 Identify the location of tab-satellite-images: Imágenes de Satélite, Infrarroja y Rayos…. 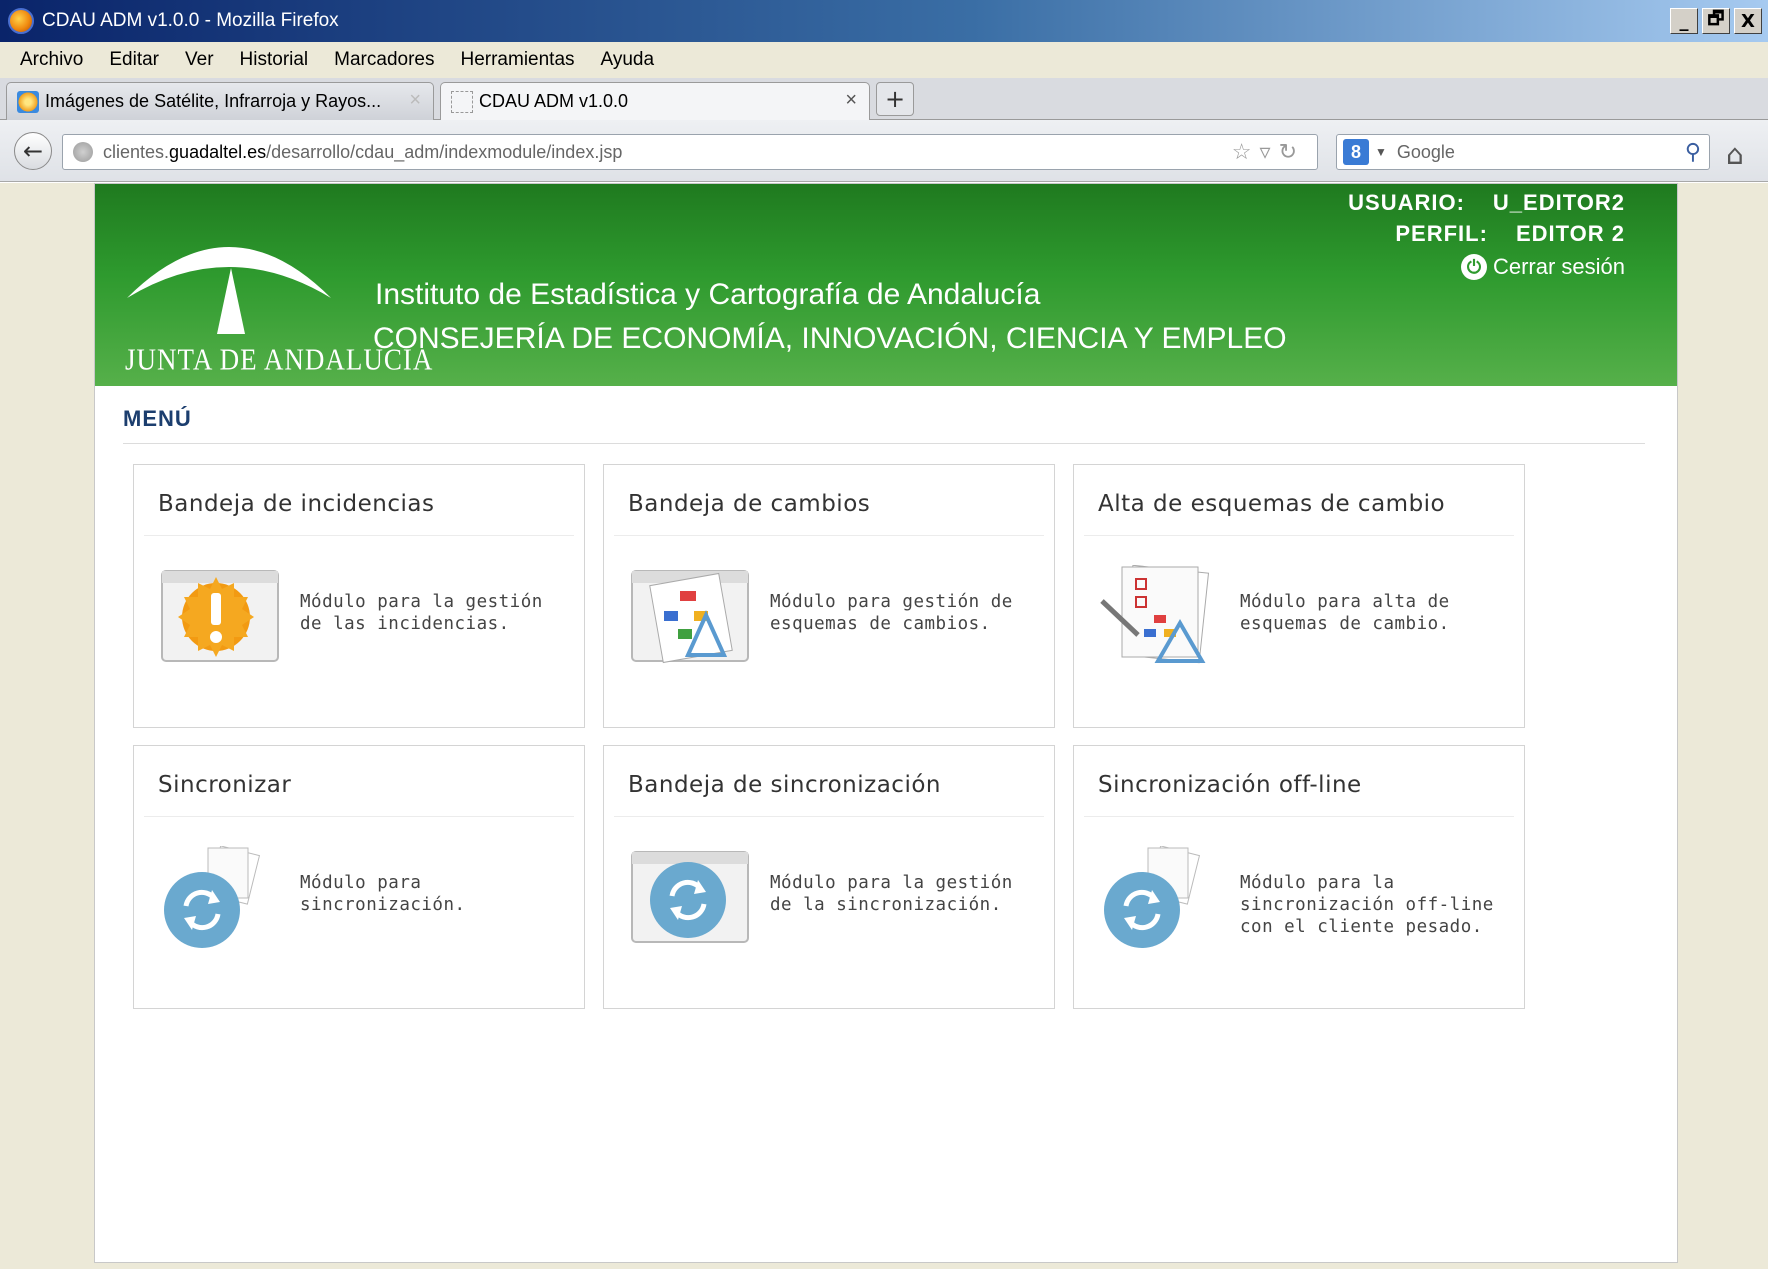
(220, 101).